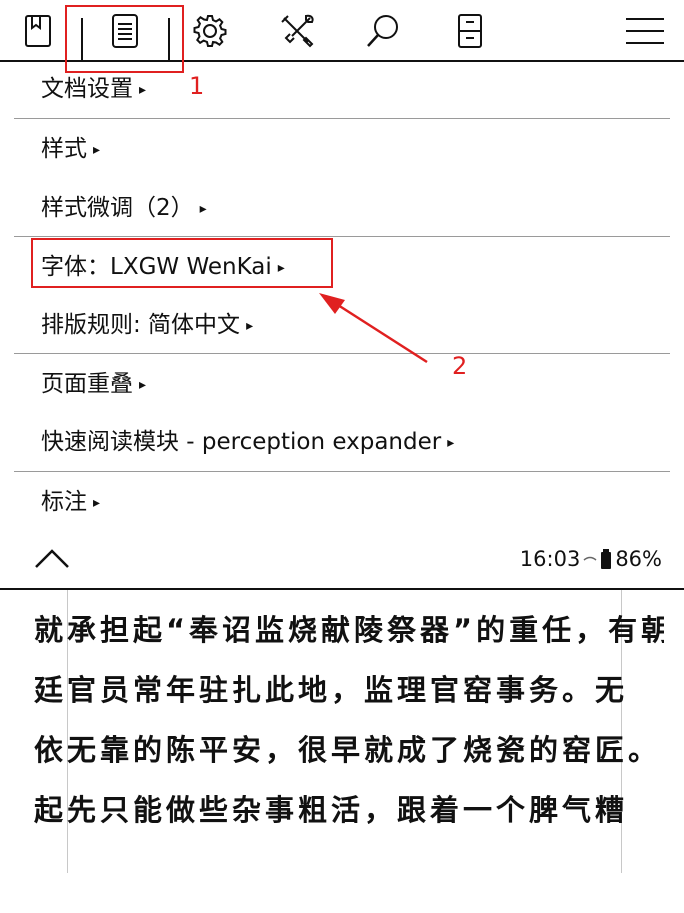 This screenshot has width=684, height=913. I want to click on menu-item-label: 样式, so click(64, 149).